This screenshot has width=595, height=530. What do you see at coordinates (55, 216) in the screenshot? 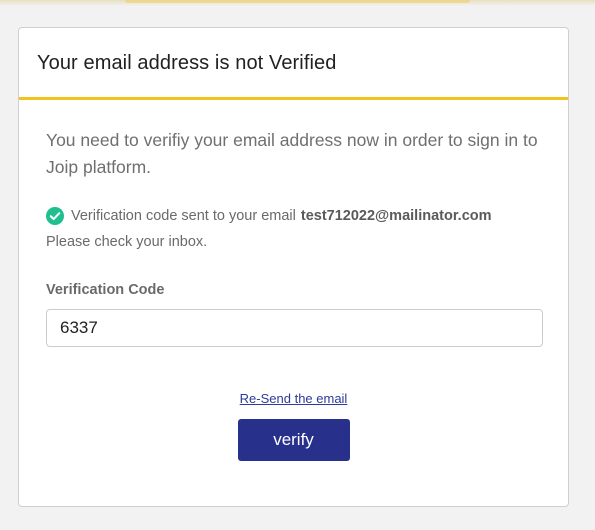
I see `check-circle-icon` at bounding box center [55, 216].